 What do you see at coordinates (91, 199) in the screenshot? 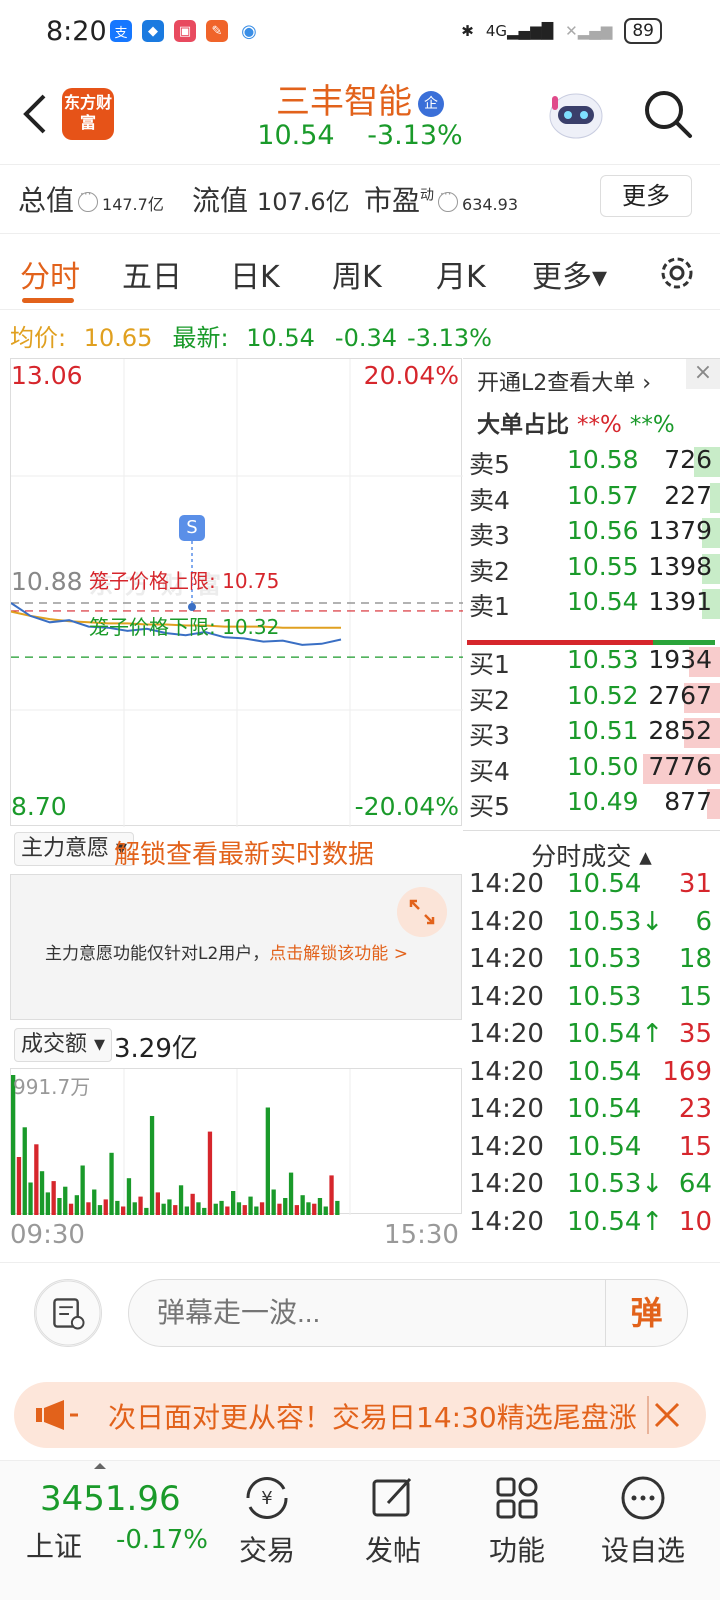
I see `total-value: 总值147.7亿` at bounding box center [91, 199].